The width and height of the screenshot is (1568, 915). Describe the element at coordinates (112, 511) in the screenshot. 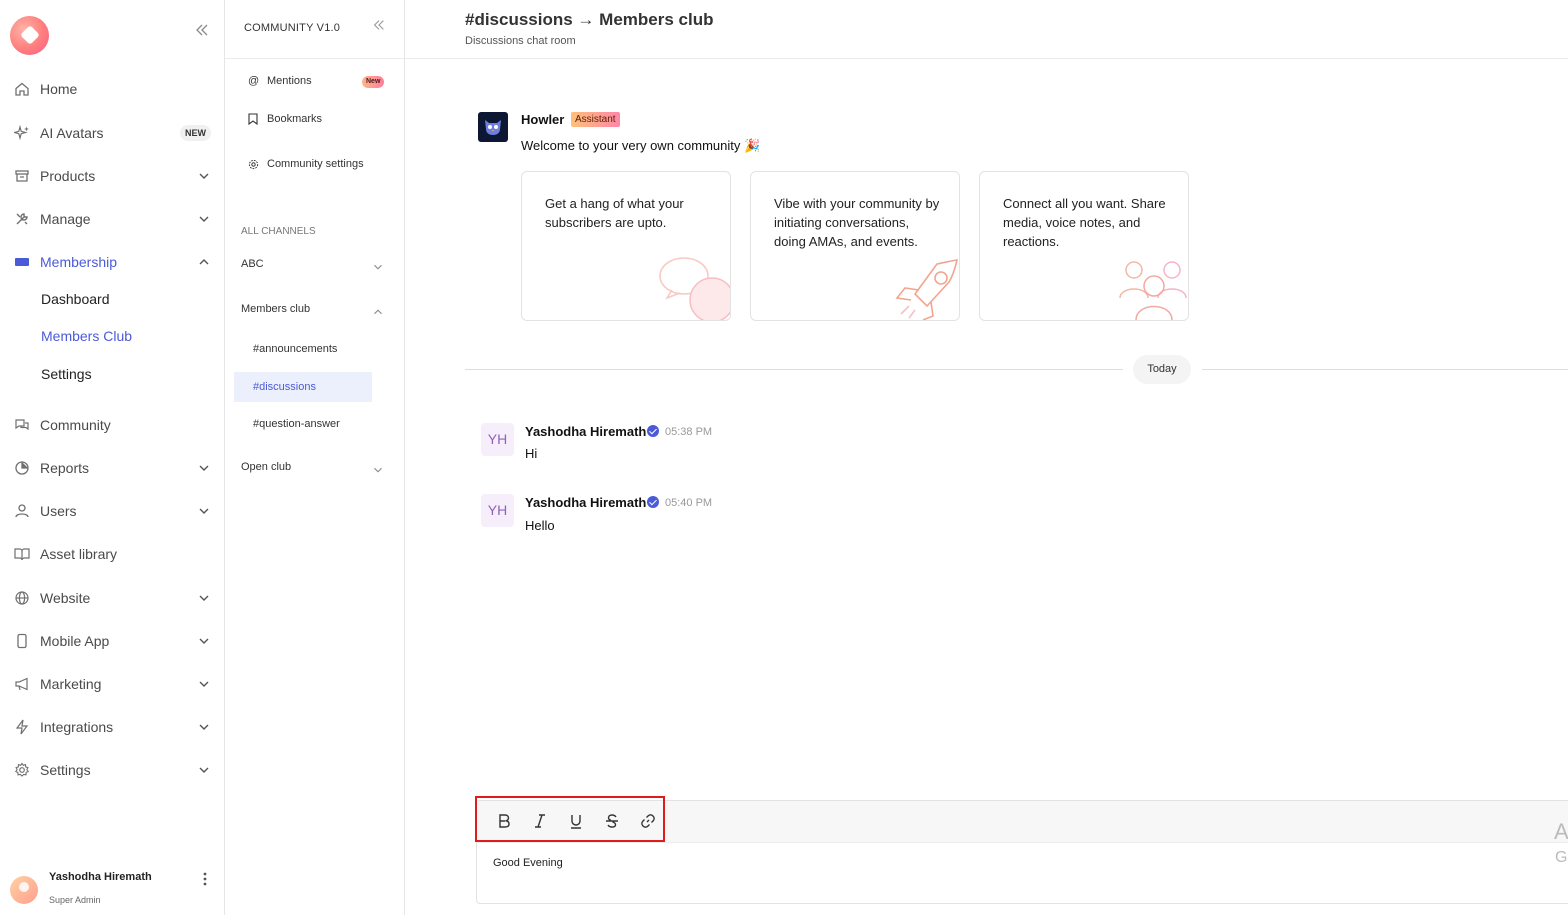

I see `sidebar-item-users: Users` at that location.